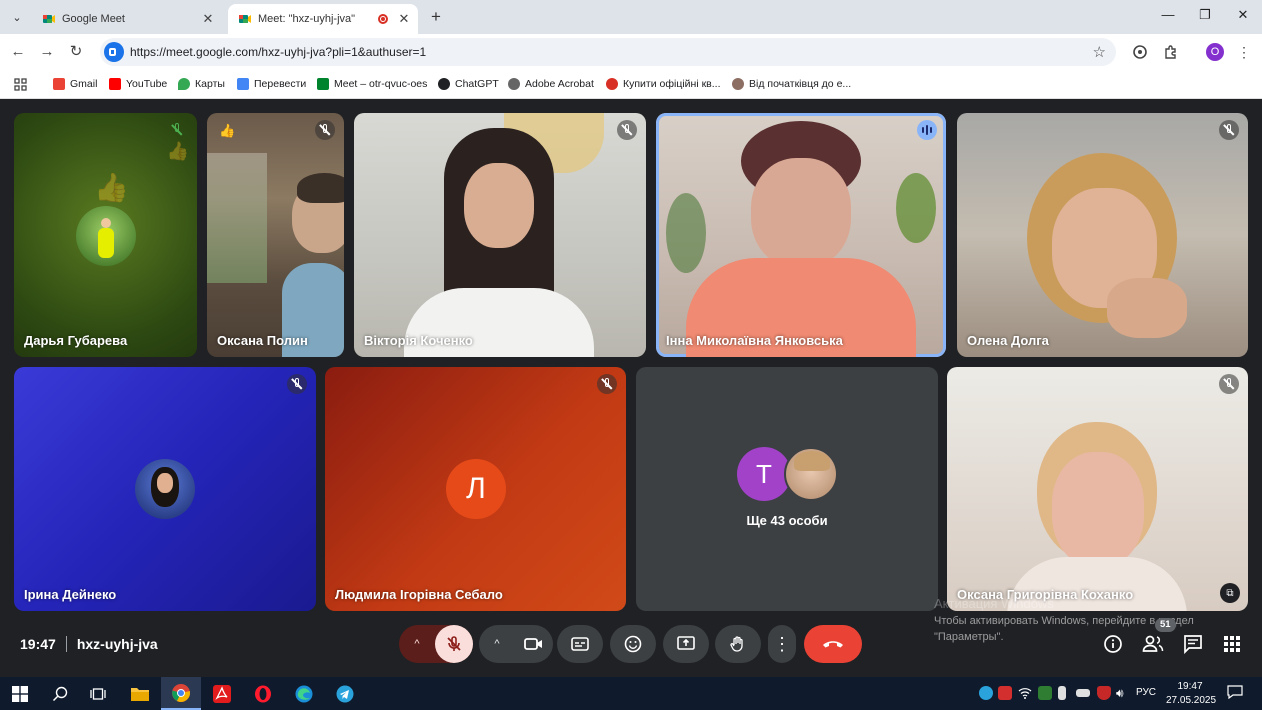 The image size is (1262, 710). What do you see at coordinates (612, 84) in the screenshot?
I see `shop-icon` at bounding box center [612, 84].